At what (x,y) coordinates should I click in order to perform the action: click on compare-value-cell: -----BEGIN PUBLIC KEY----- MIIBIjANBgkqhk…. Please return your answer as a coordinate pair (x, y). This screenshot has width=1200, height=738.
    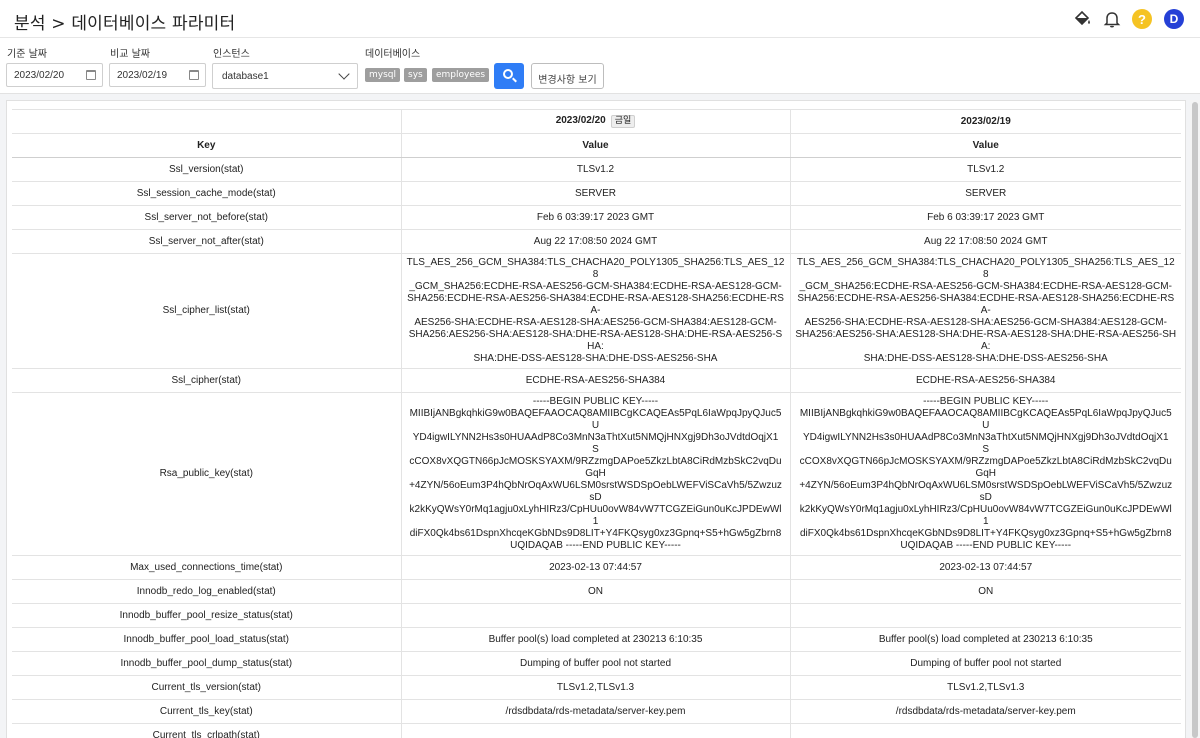
    Looking at the image, I should click on (985, 474).